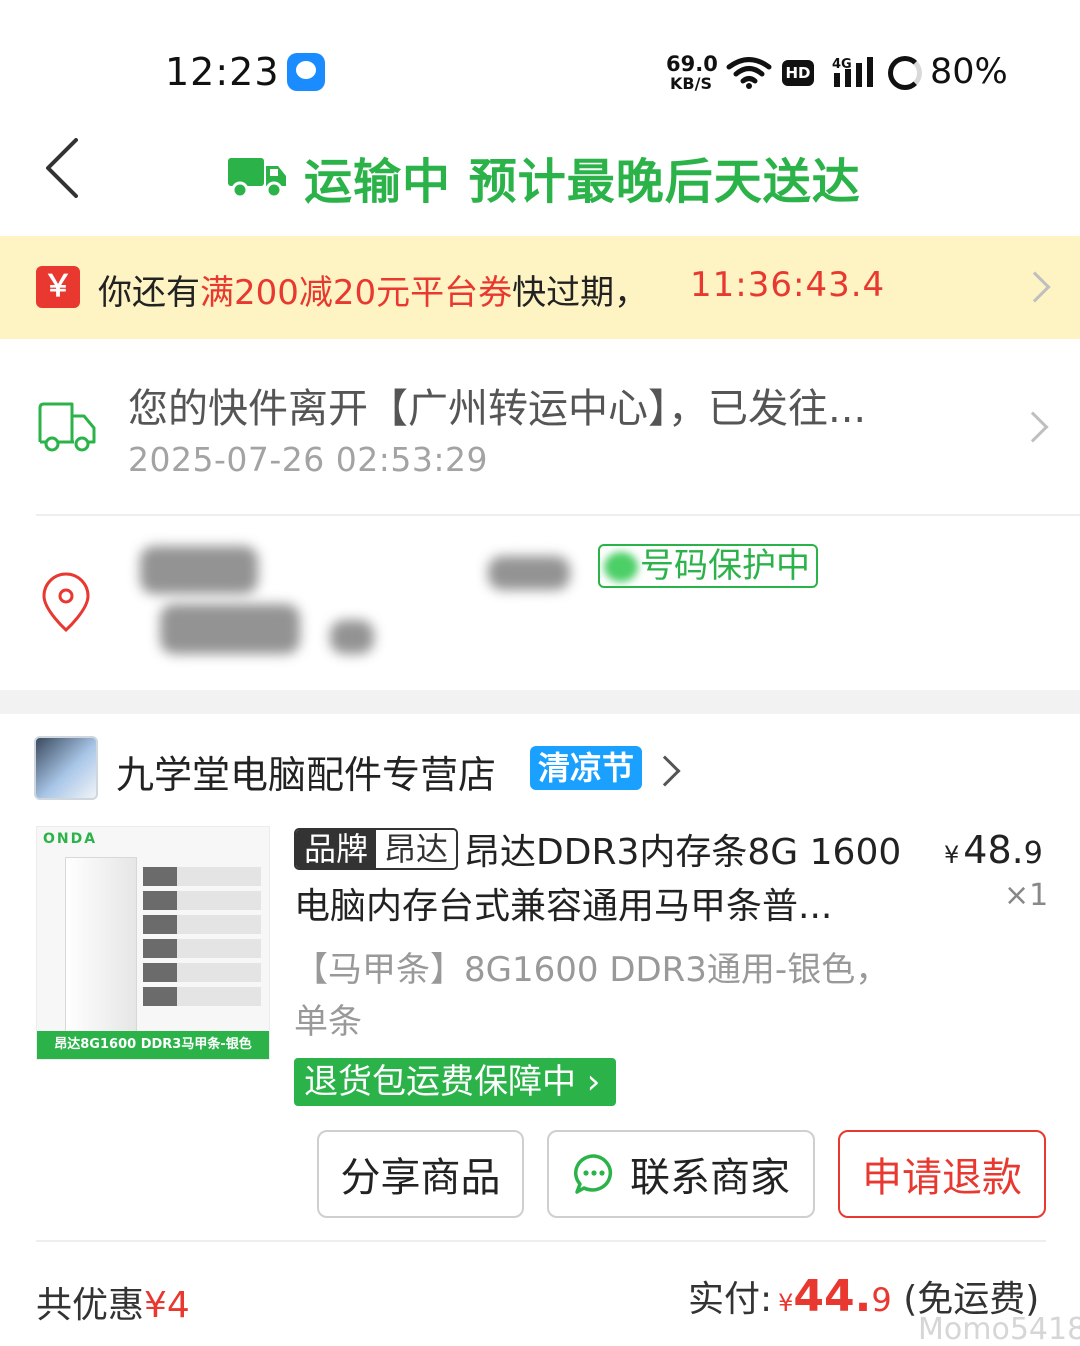  I want to click on return-shipping-guarantee: 退货包运费保障中 ›, so click(455, 1082).